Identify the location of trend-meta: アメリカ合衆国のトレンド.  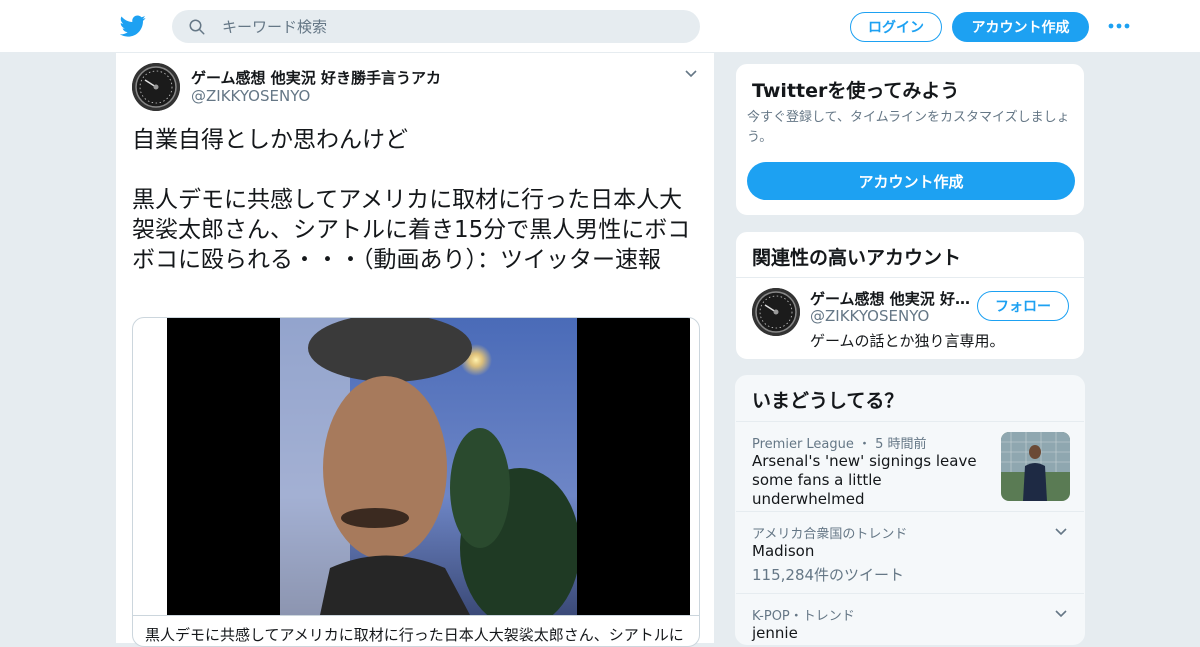
(830, 534).